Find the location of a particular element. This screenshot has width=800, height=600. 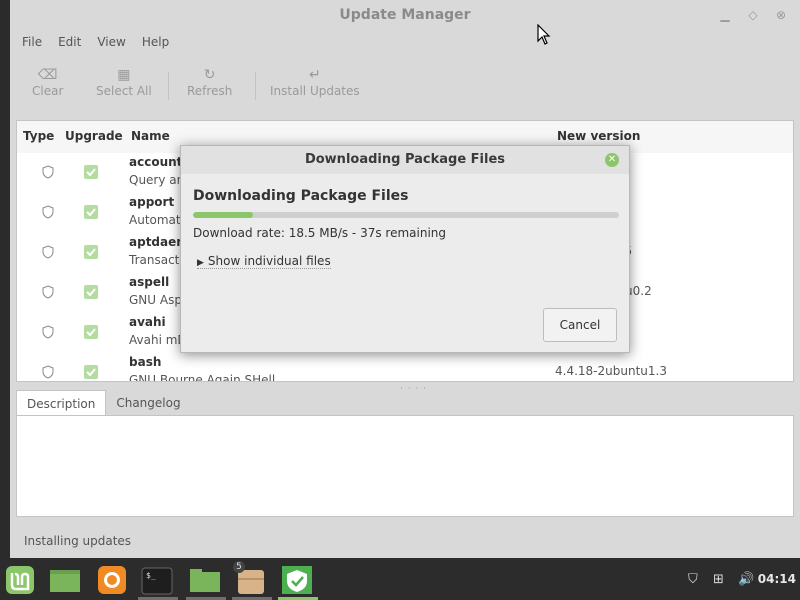

column-type: Type is located at coordinates (38, 136).